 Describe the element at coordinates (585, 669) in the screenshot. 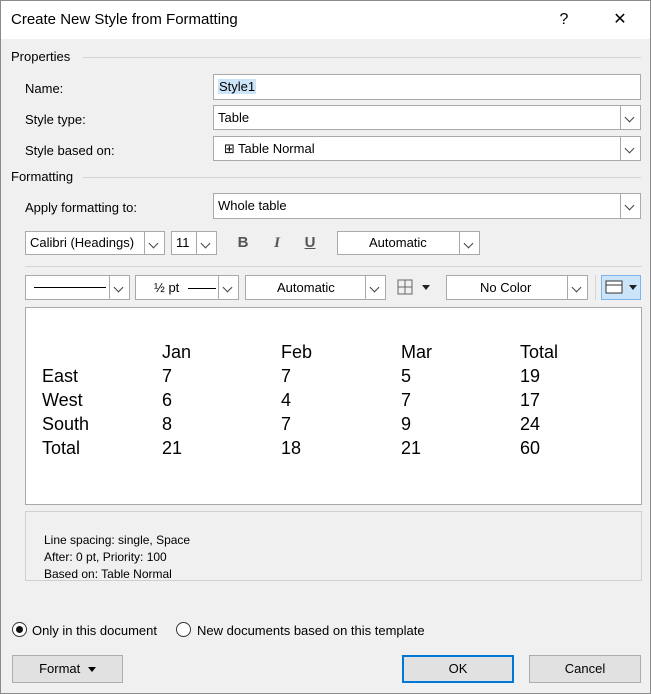

I see `cancel-button: Cancel` at that location.